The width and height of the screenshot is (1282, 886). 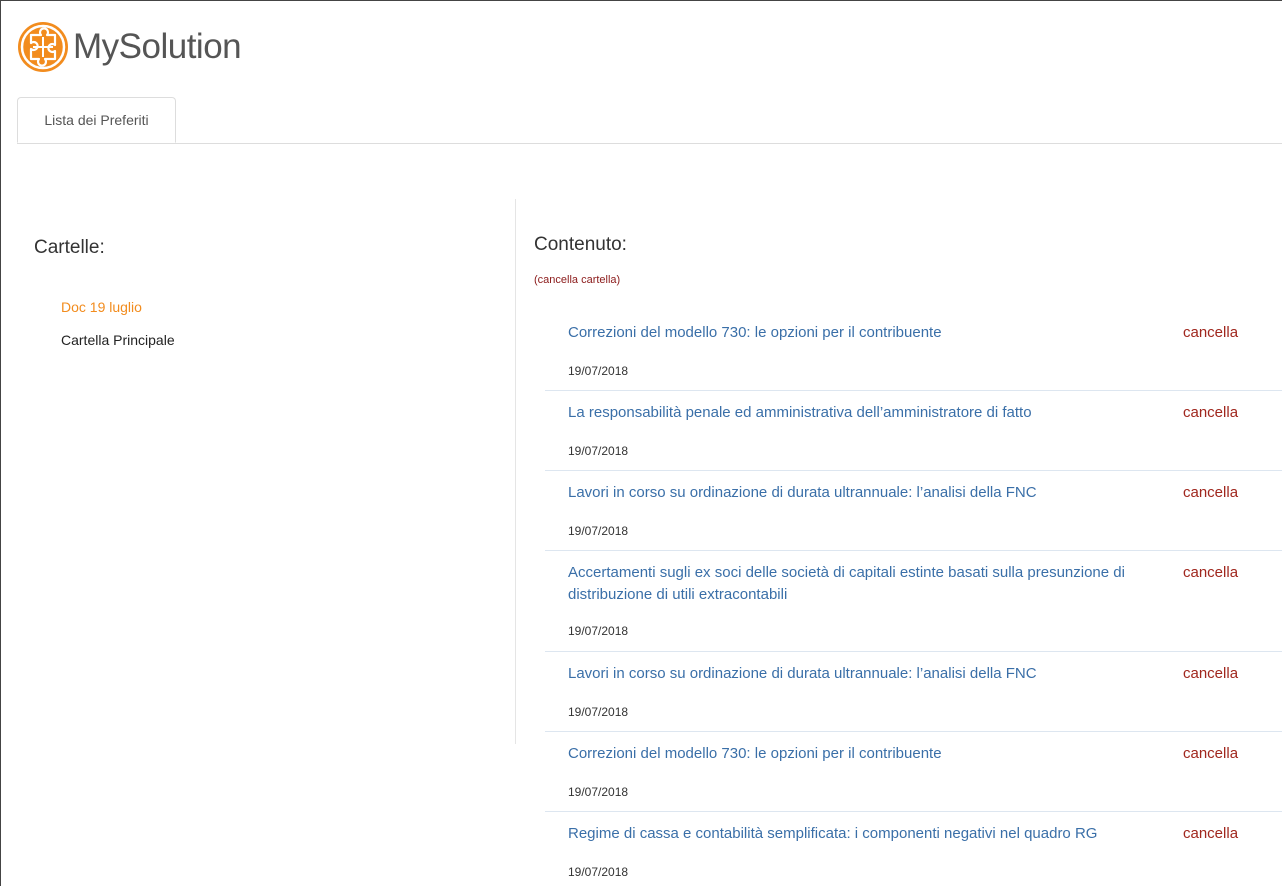 I want to click on brand-logo: MySolution, so click(x=129, y=47).